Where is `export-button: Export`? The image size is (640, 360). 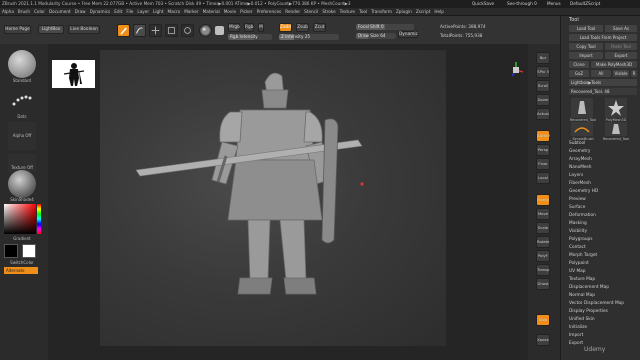 export-button: Export is located at coordinates (621, 55).